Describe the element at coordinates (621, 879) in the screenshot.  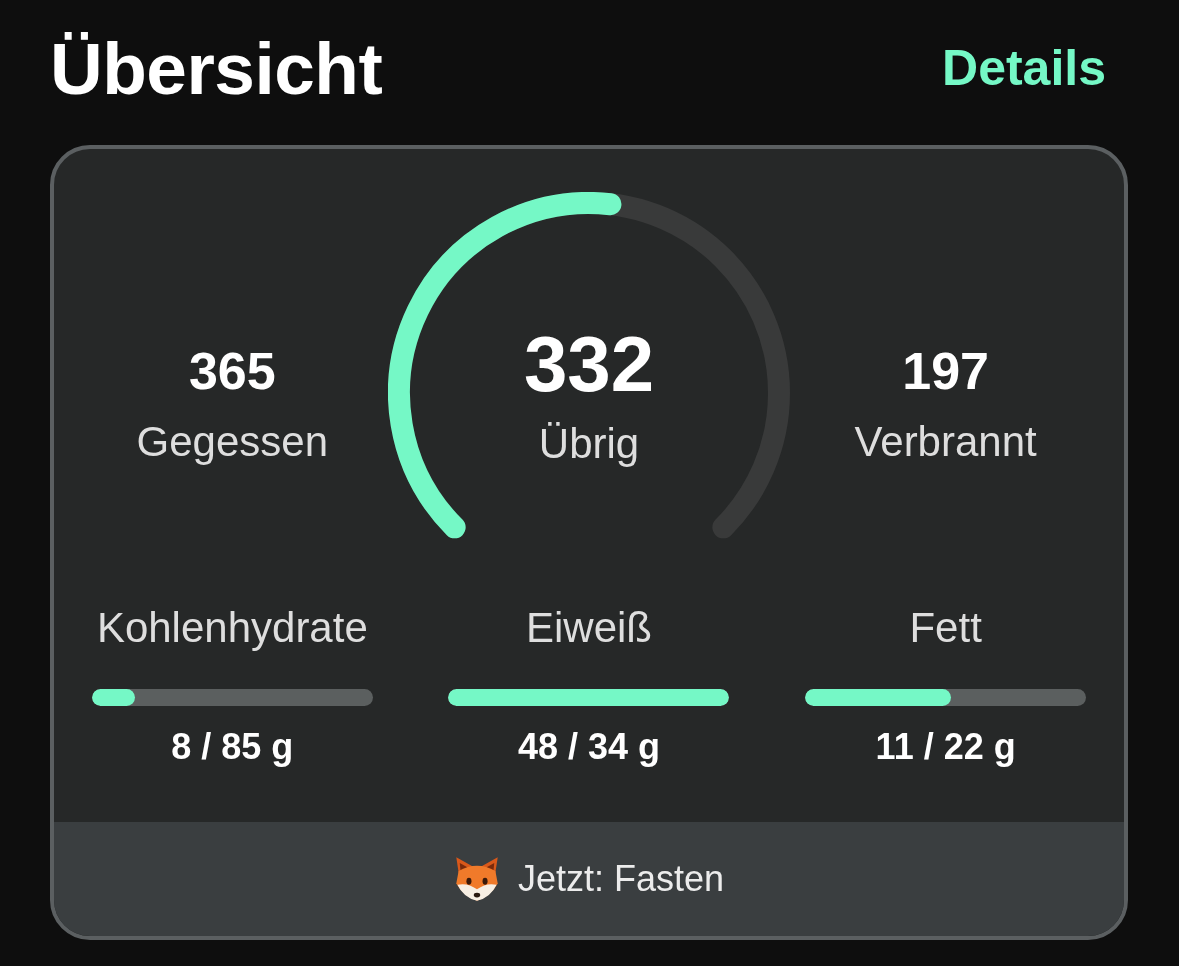
I see `fasting-status-text: Jetzt: Fasten` at that location.